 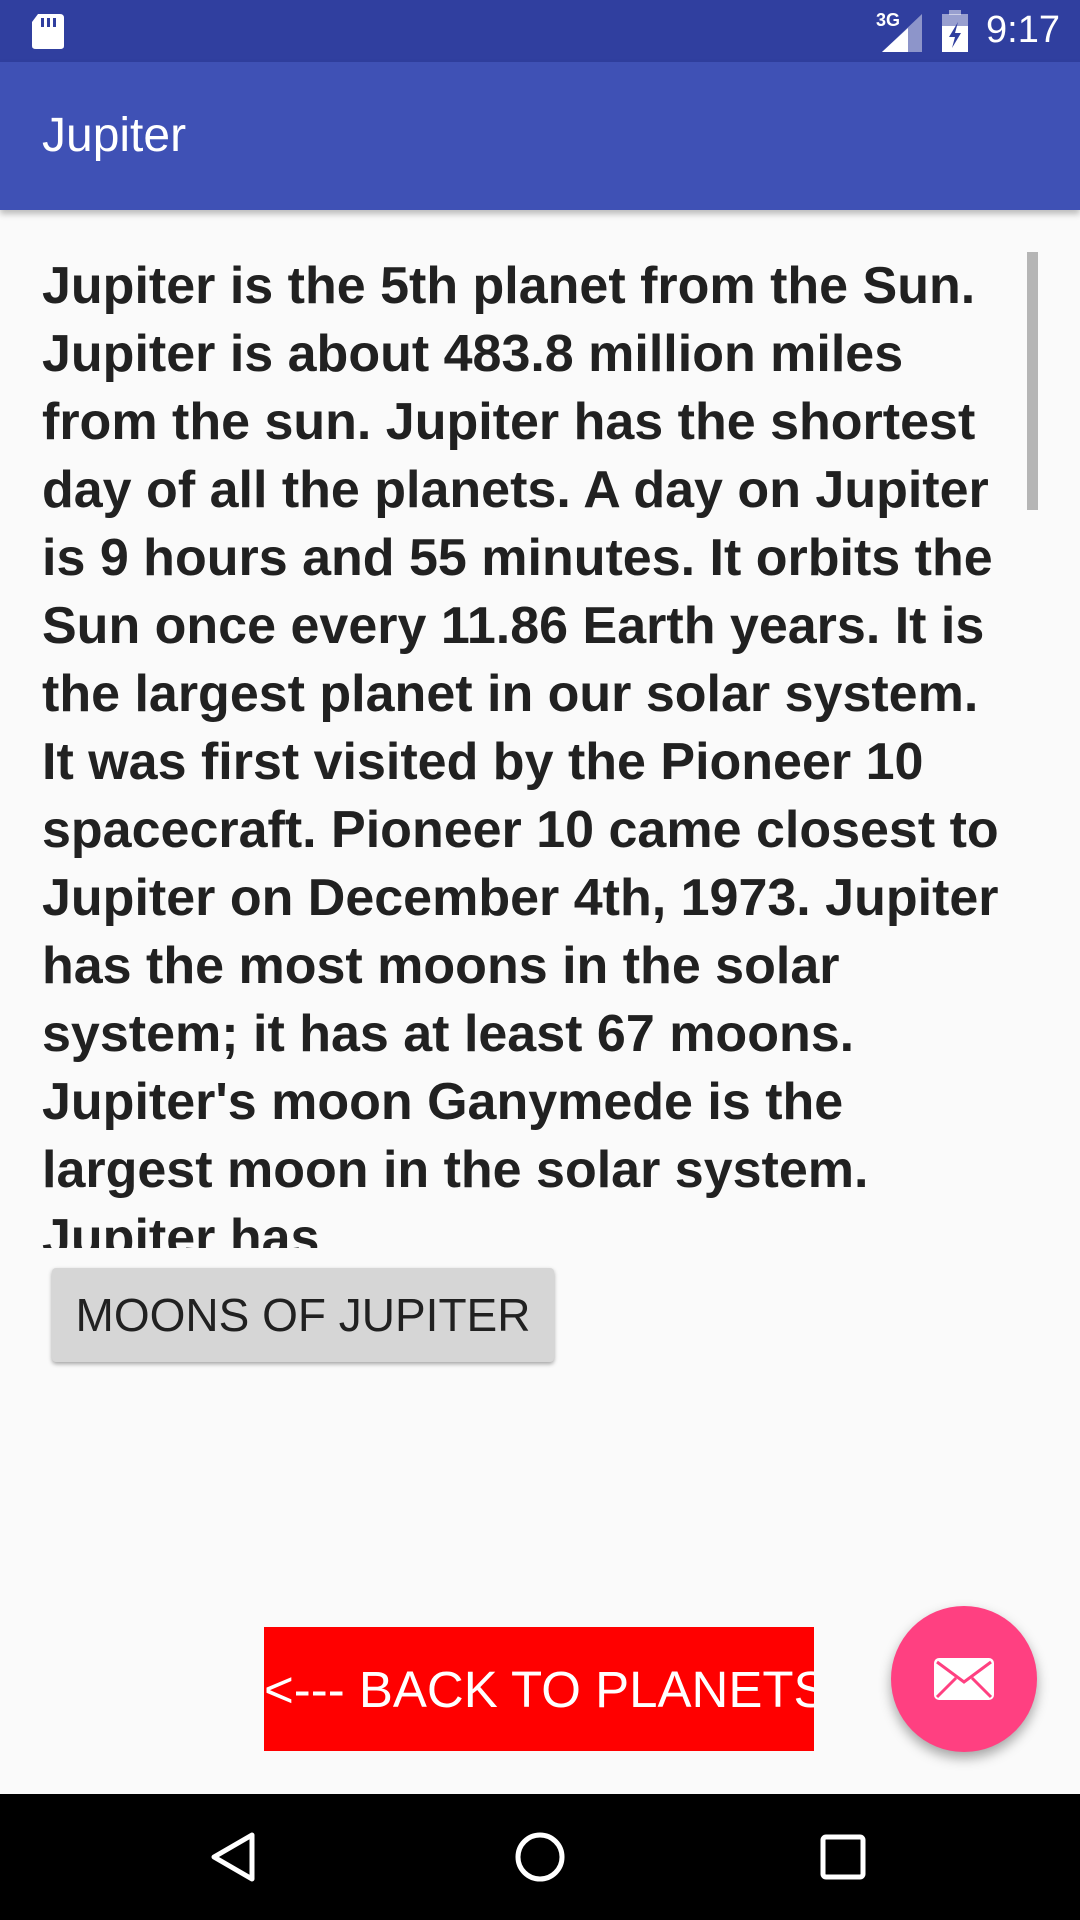 I want to click on sd-card-icon, so click(x=48, y=31).